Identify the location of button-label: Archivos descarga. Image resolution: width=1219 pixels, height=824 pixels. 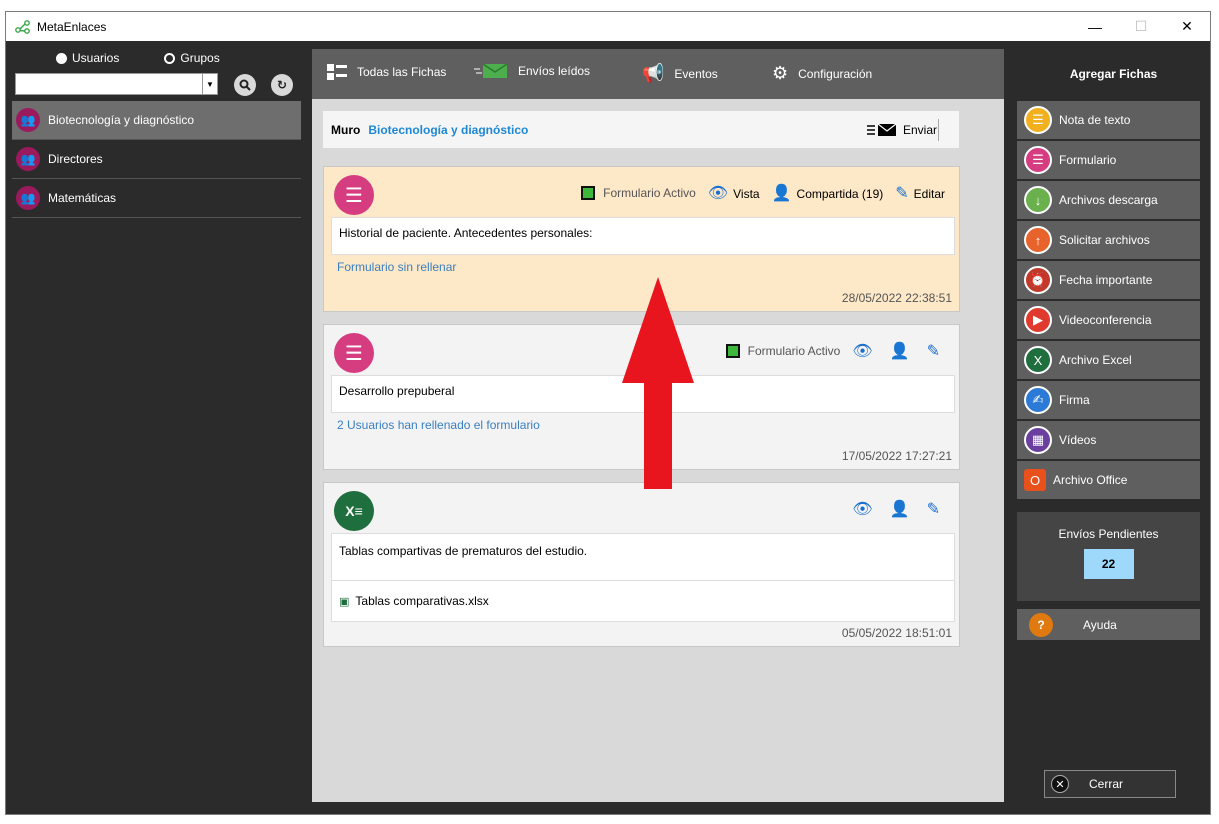
(1108, 200).